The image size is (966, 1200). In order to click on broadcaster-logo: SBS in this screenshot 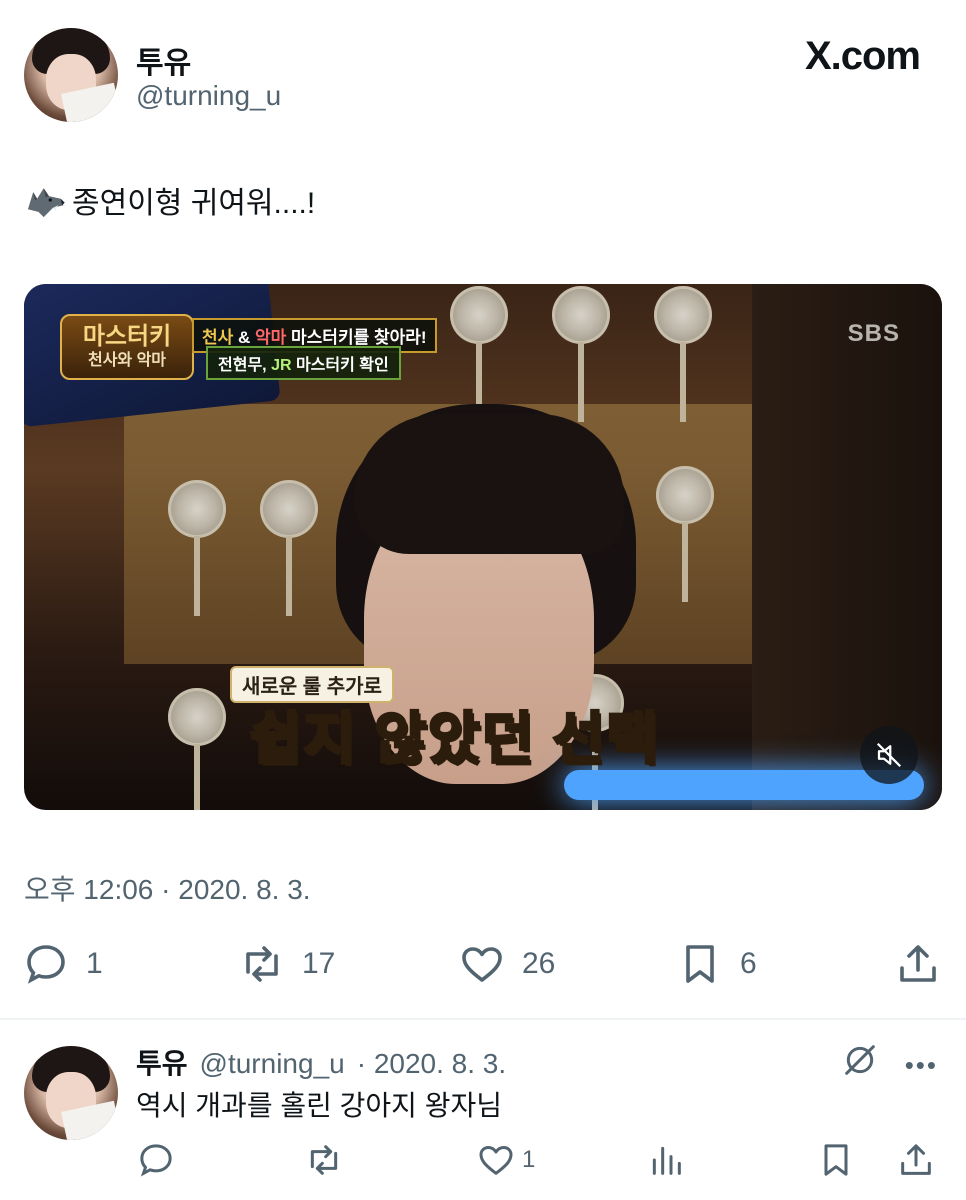, I will do `click(873, 333)`.